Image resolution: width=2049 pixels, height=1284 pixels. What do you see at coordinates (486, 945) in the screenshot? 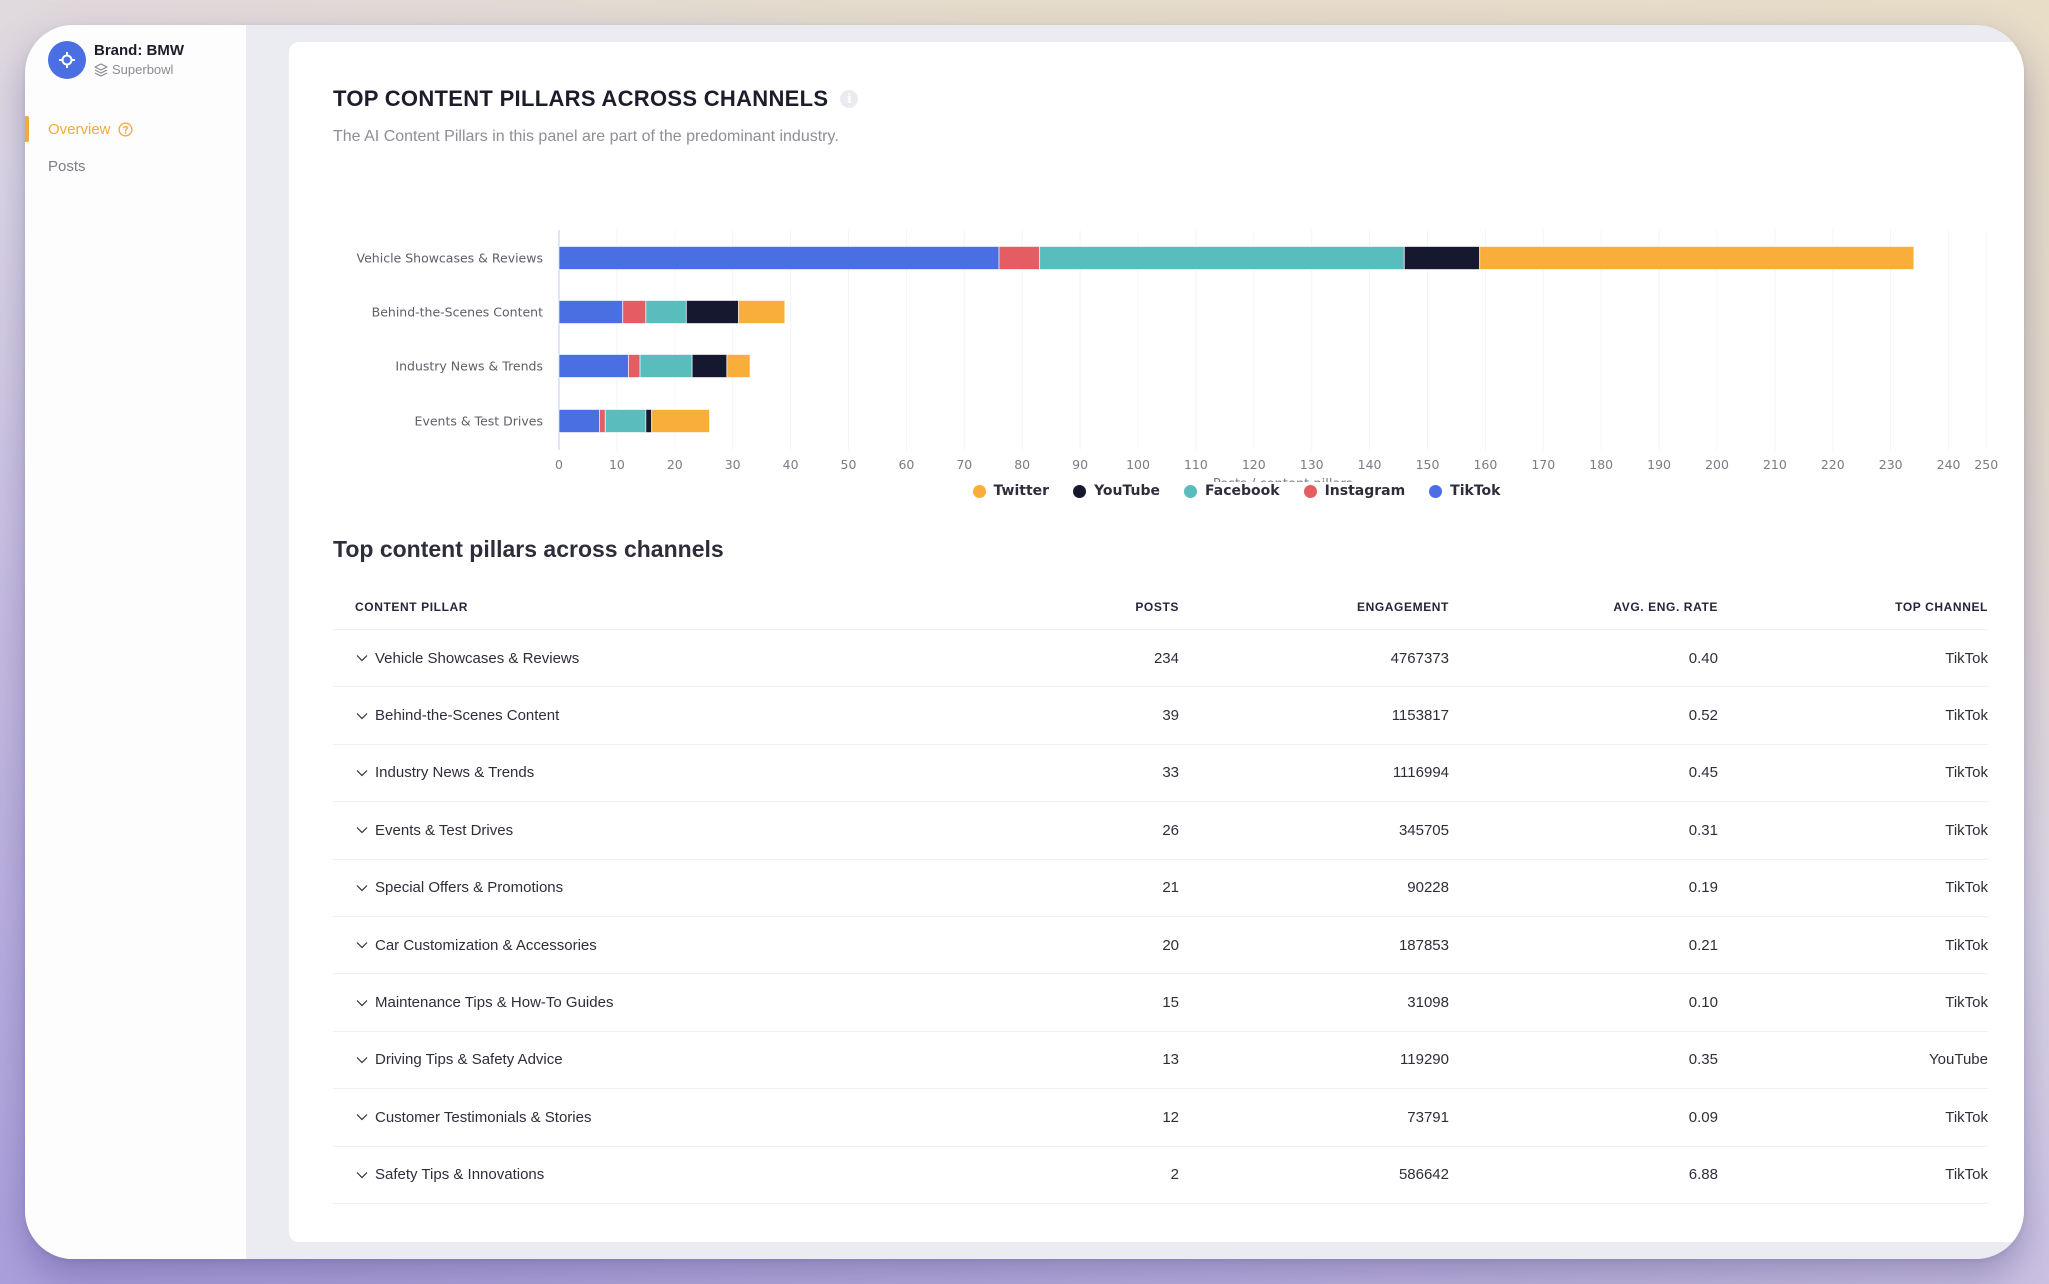
I see `pillar-name: Car Customization & Accessories` at bounding box center [486, 945].